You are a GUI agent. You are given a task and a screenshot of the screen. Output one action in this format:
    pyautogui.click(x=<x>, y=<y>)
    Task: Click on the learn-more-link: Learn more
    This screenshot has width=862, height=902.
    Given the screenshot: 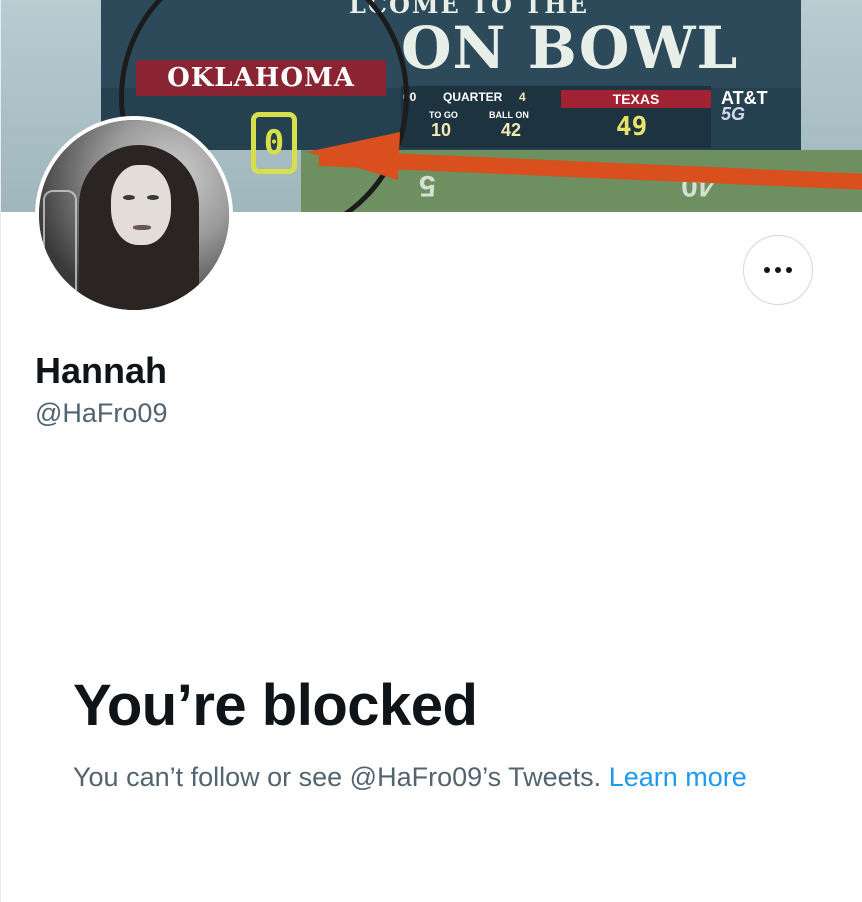 What is the action you would take?
    pyautogui.click(x=678, y=777)
    